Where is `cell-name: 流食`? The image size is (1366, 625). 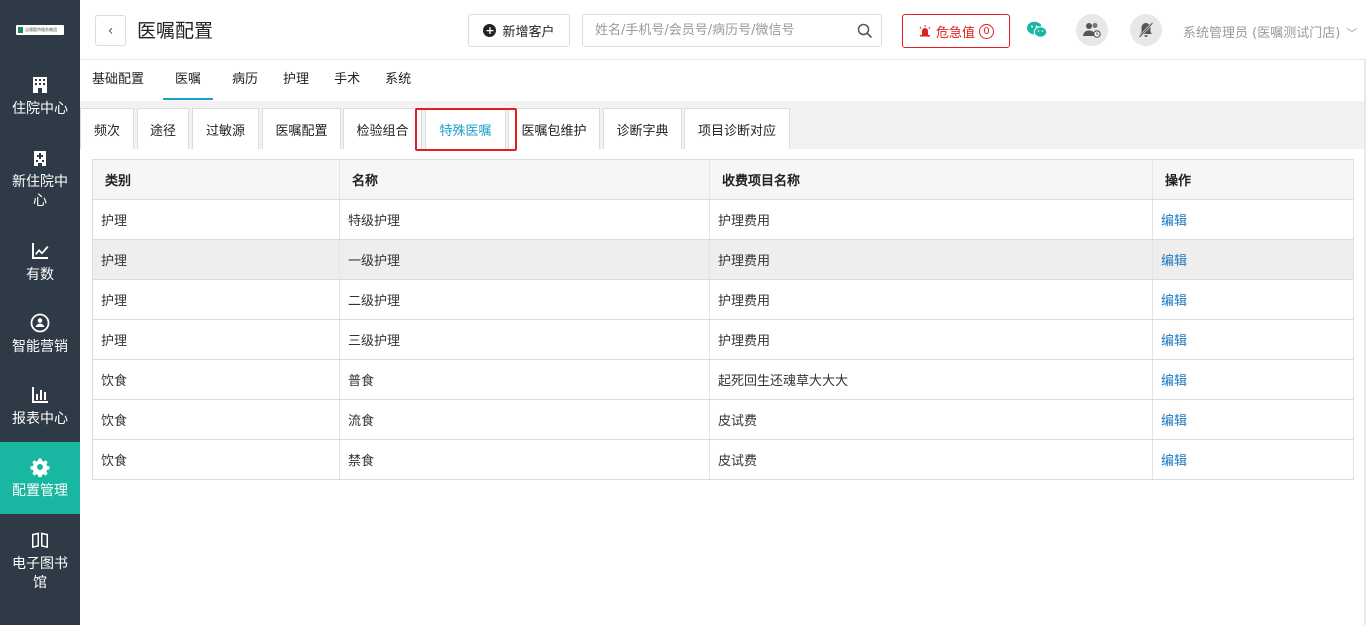
cell-name: 流食 is located at coordinates (524, 419).